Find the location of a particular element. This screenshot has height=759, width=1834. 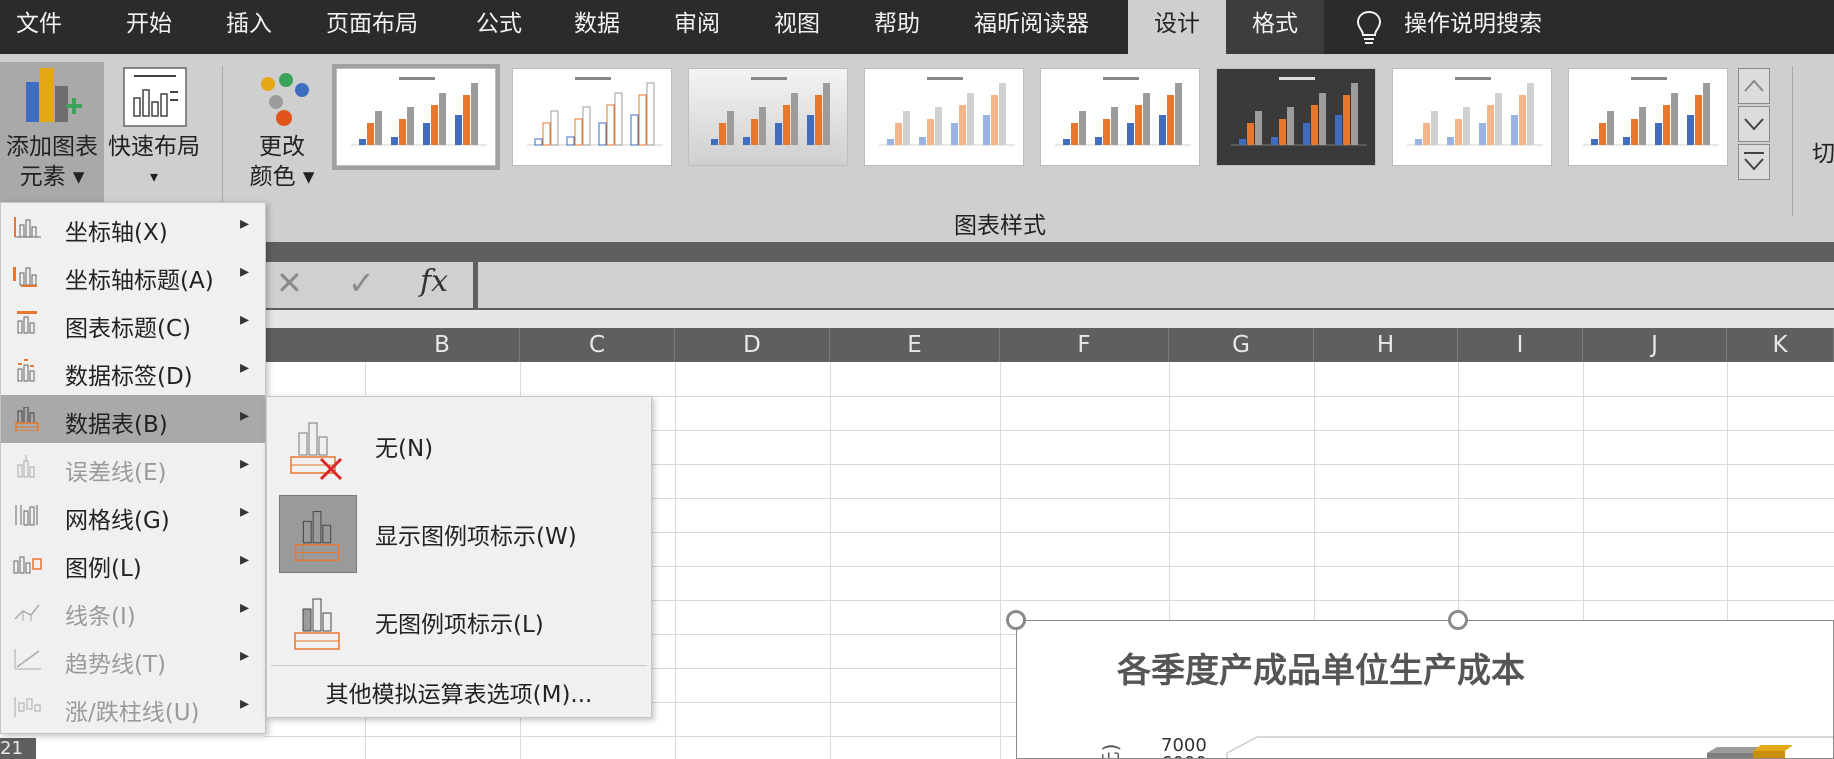

tab-data: 数据 is located at coordinates (597, 27).